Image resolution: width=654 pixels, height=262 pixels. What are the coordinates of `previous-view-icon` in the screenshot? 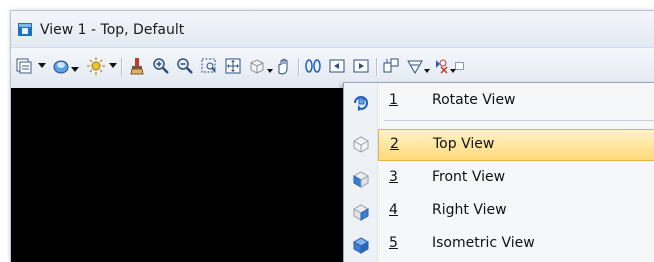 It's located at (337, 66).